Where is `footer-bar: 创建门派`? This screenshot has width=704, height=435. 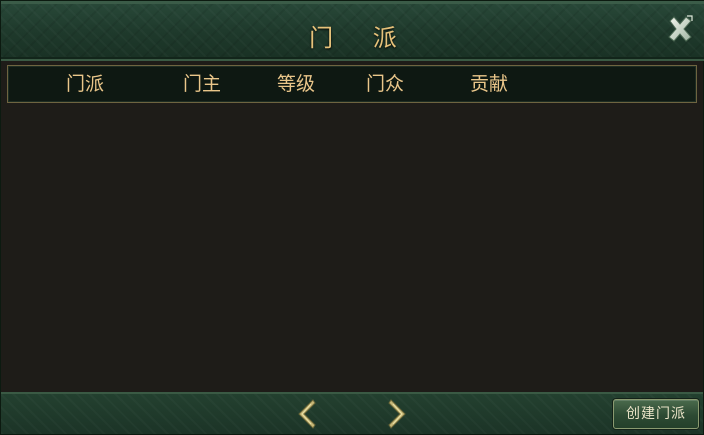 footer-bar: 创建门派 is located at coordinates (352, 413).